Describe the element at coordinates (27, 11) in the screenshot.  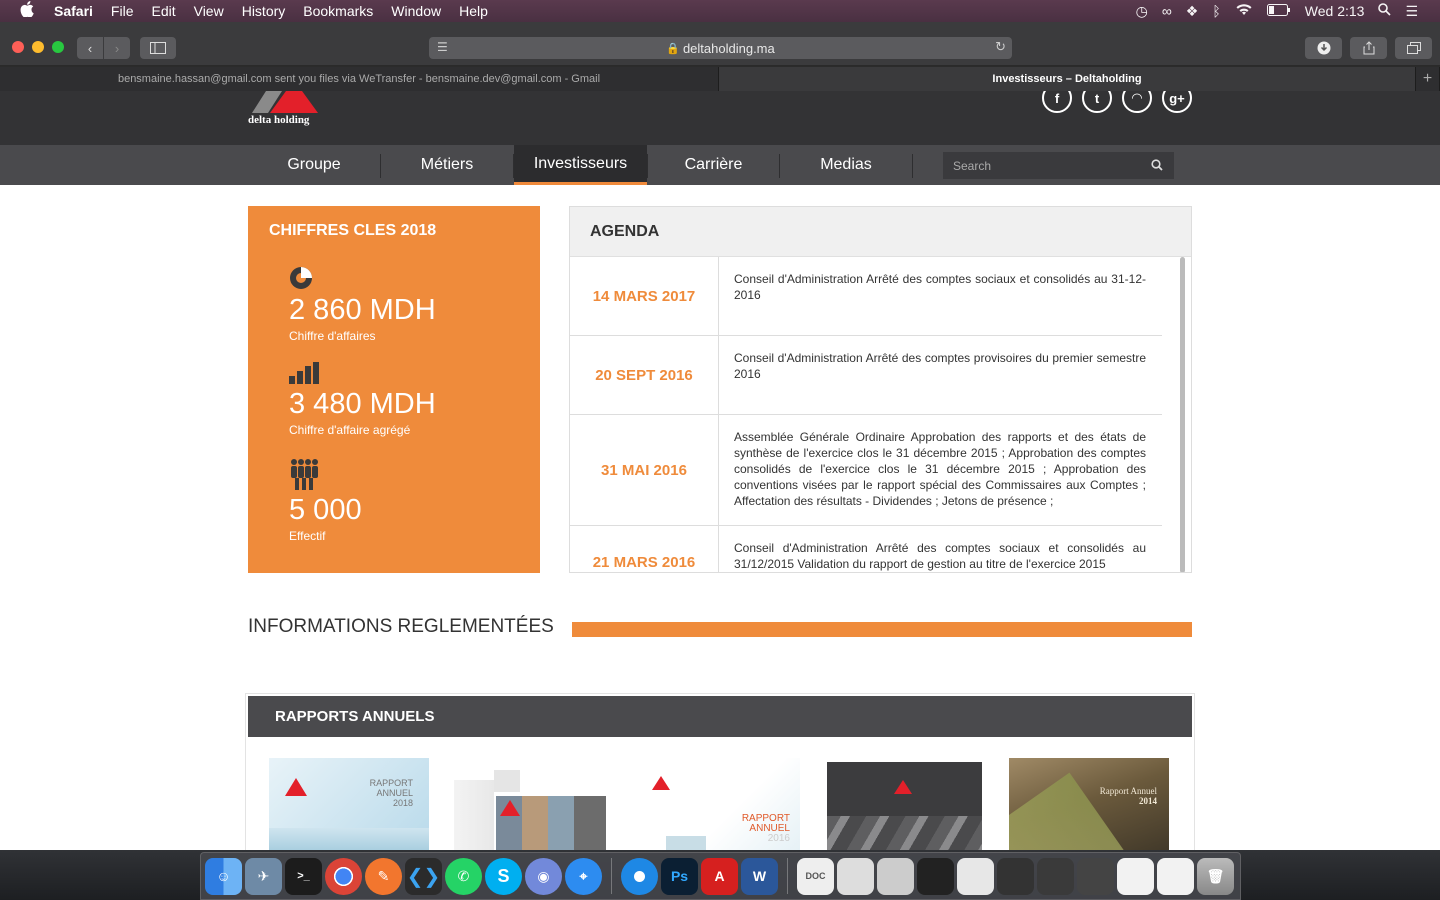
I see `apple-icon` at that location.